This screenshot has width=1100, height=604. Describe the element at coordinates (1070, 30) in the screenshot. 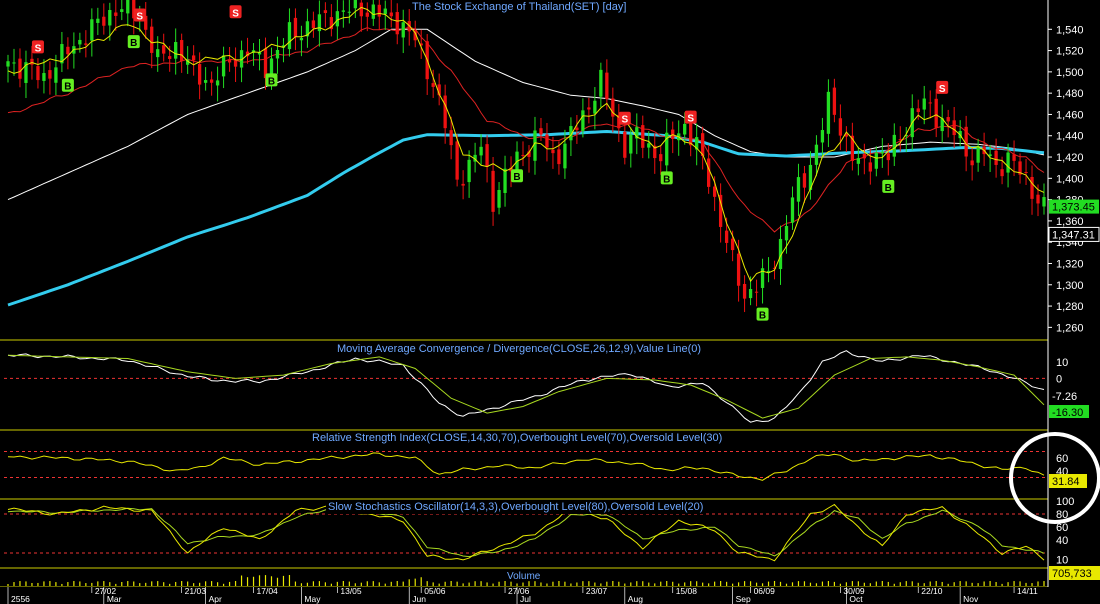

I see `price-tick-label: 1,540` at that location.